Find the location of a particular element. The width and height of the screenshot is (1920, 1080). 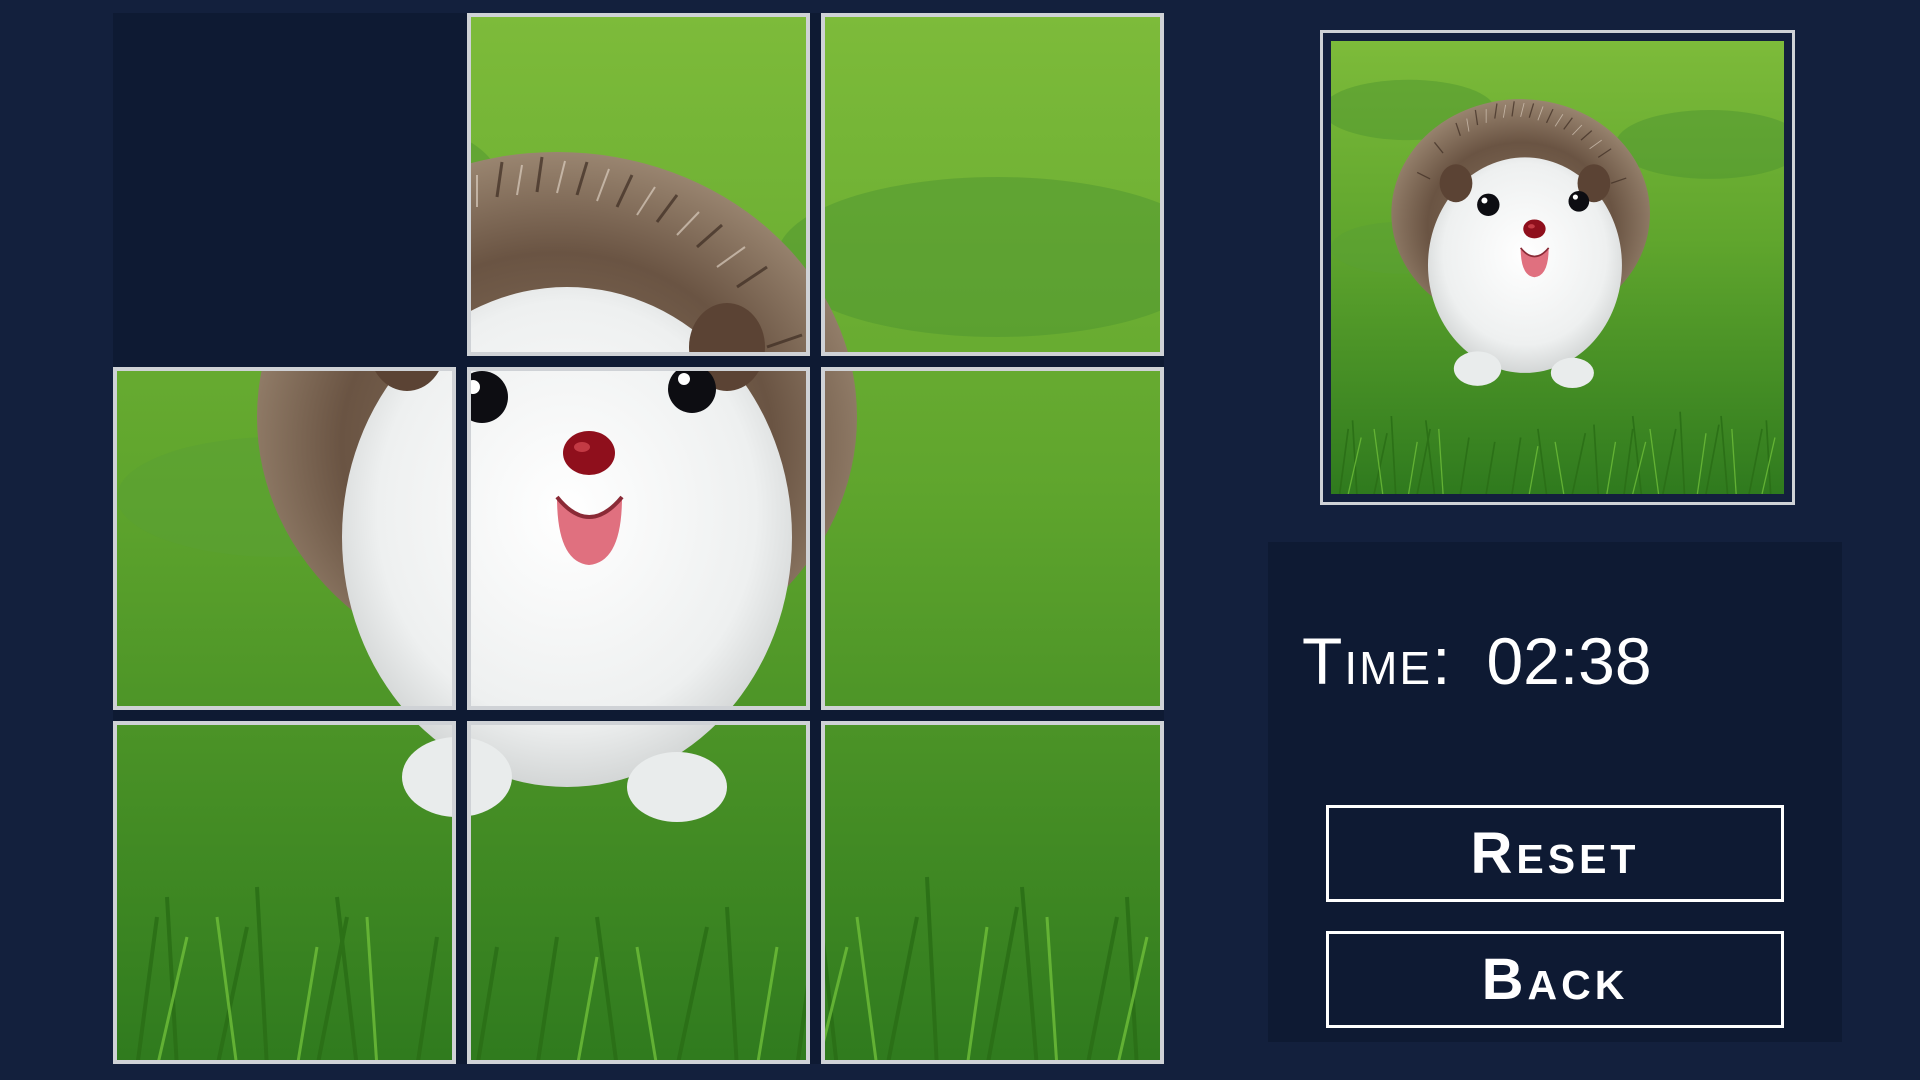

timer-value: 02:38 is located at coordinates (1569, 661).